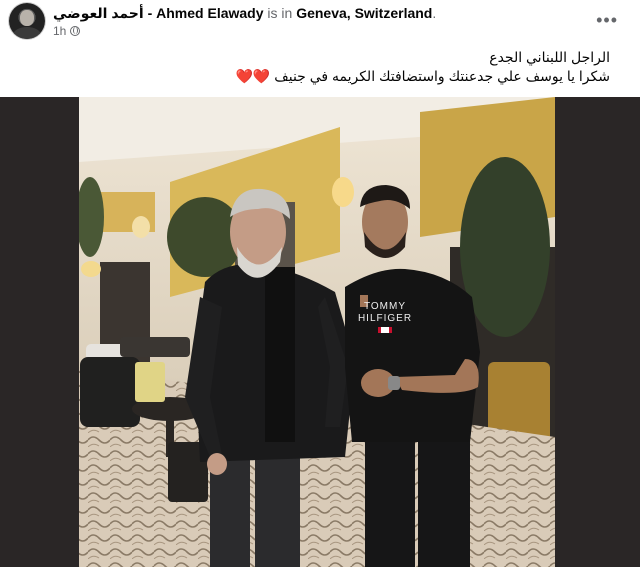 Image resolution: width=640 pixels, height=567 pixels. Describe the element at coordinates (27, 18) in the screenshot. I see `avatar-face` at that location.